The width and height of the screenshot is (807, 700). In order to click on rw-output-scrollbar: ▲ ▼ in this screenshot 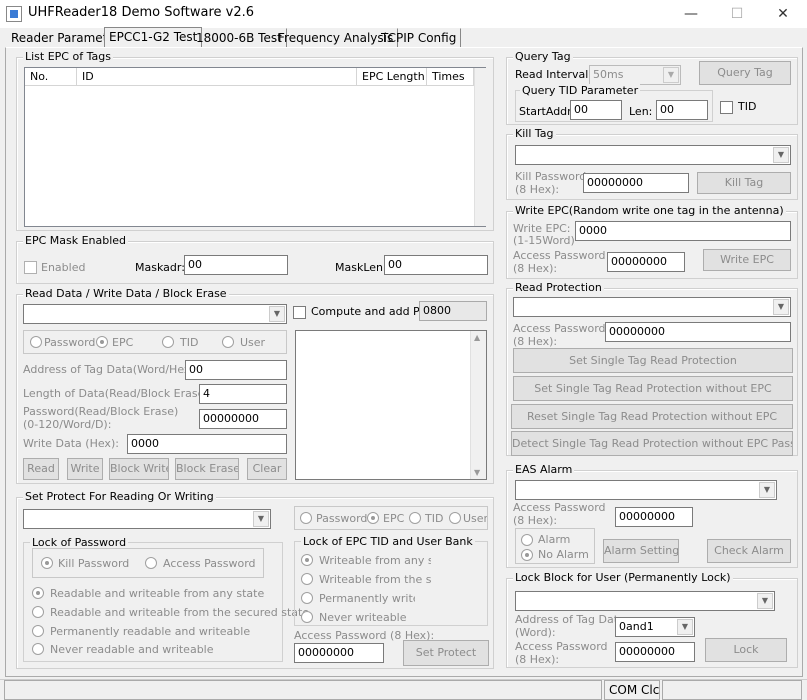, I will do `click(478, 405)`.